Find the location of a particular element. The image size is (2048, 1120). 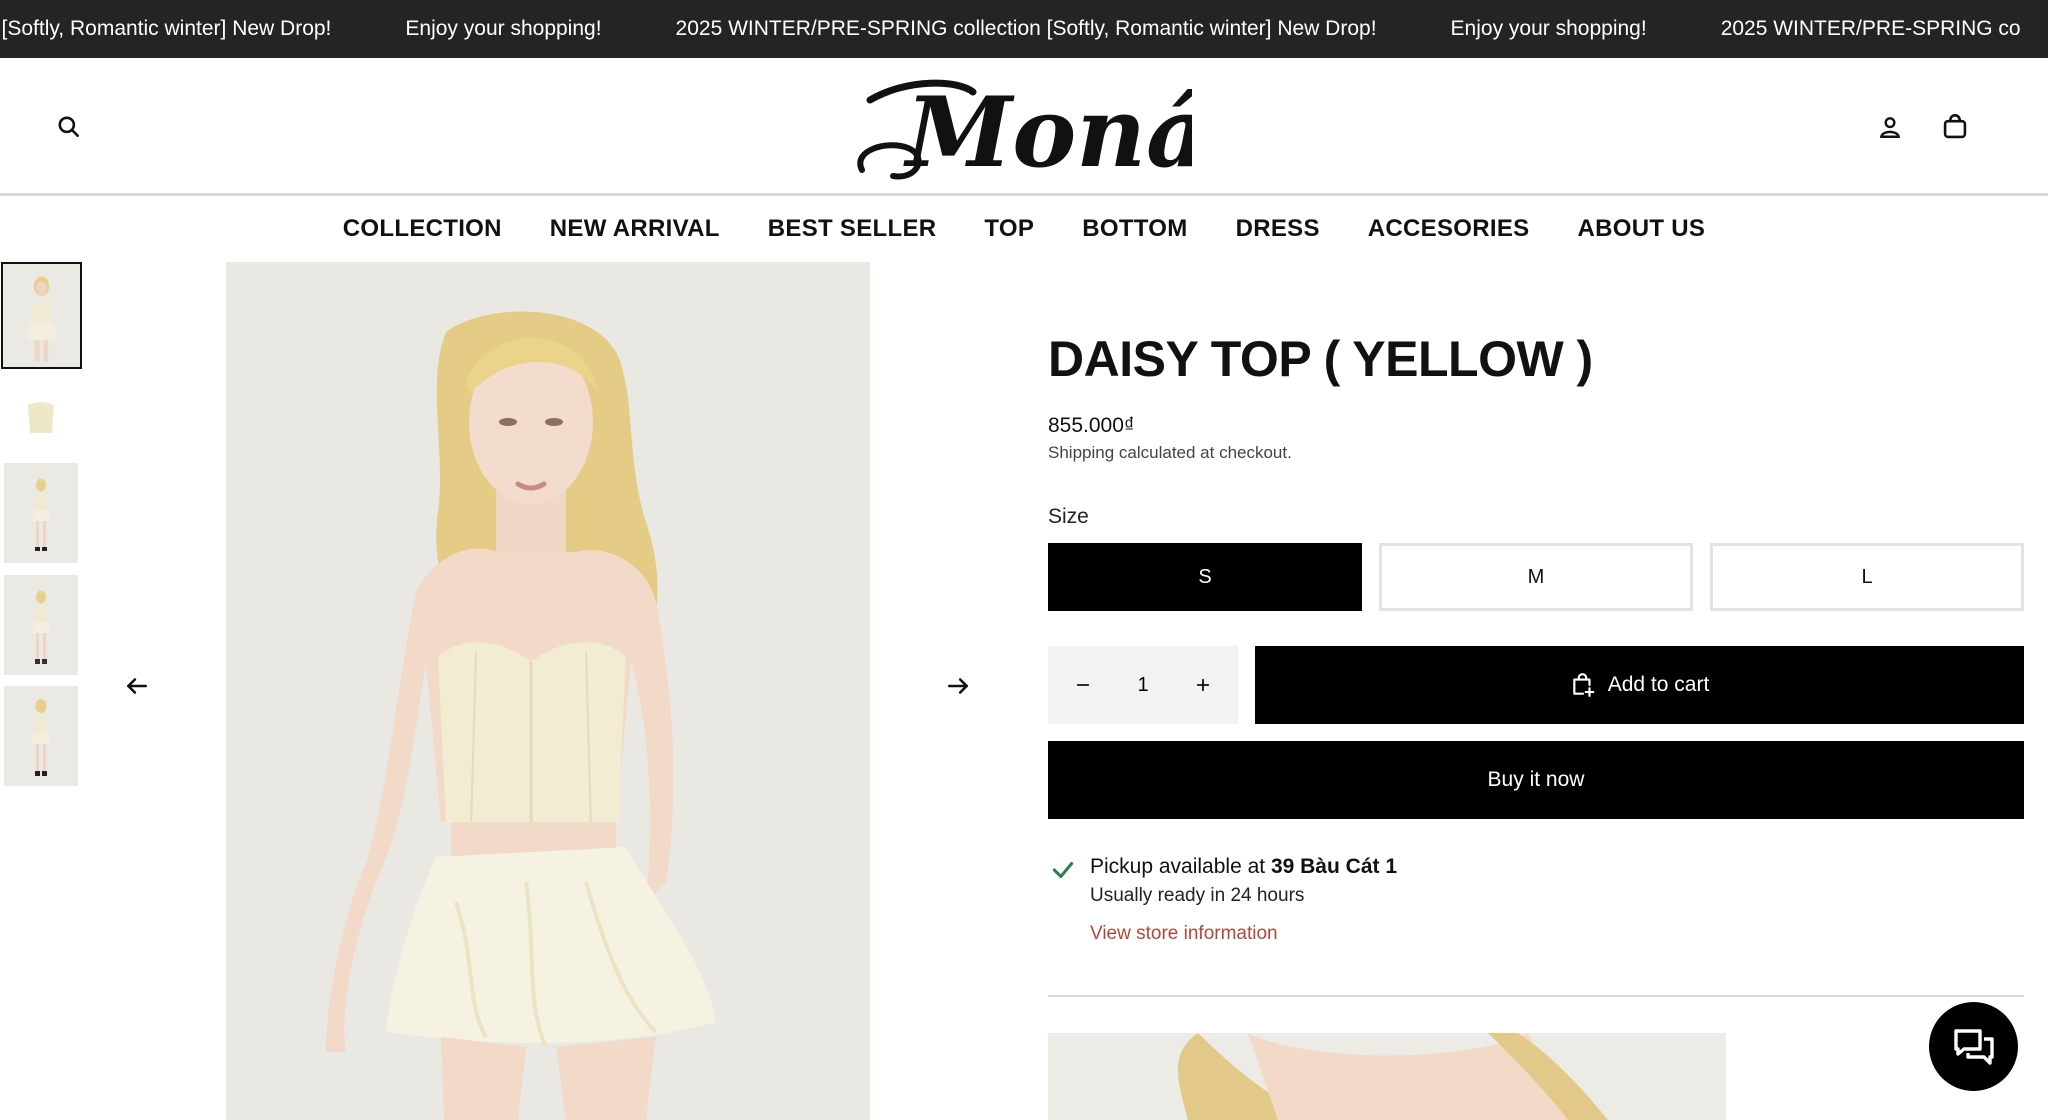

size-selector: S M L is located at coordinates (1536, 577).